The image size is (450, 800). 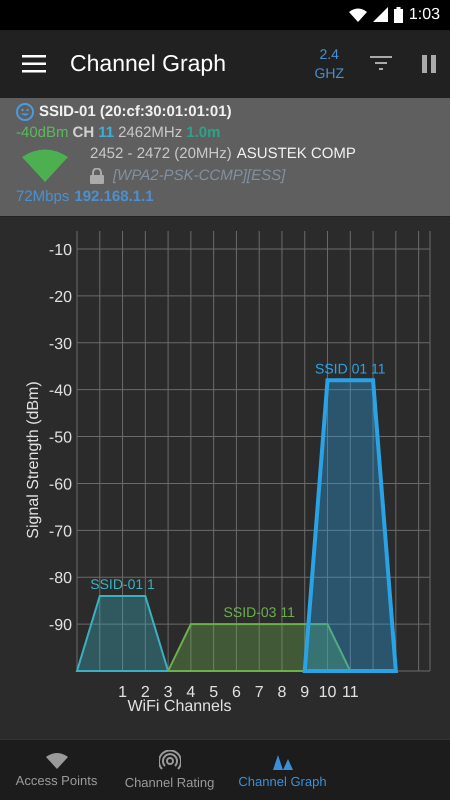 What do you see at coordinates (381, 64) in the screenshot?
I see `filter-icon` at bounding box center [381, 64].